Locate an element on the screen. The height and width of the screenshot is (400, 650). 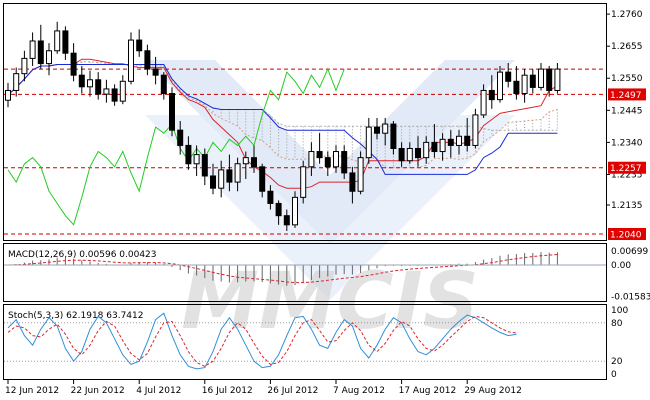
macd-tick-label: 0.00699 is located at coordinates (629, 252).